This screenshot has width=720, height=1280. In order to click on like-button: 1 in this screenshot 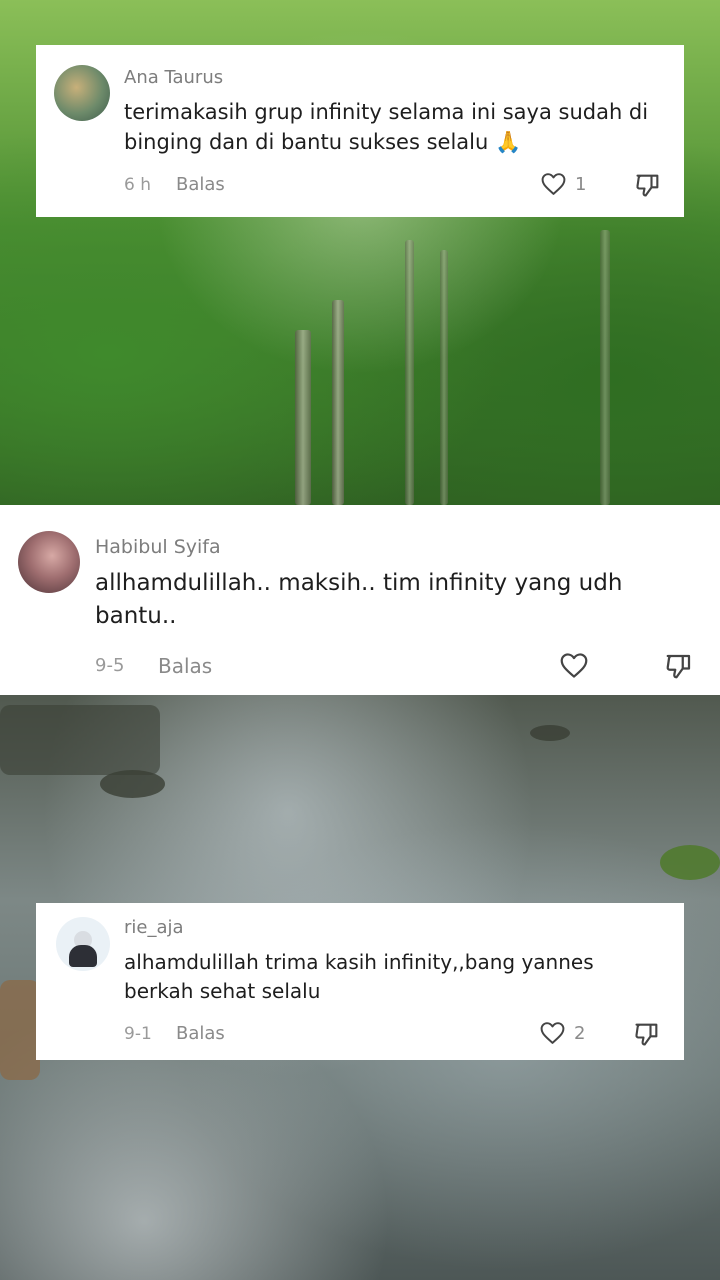, I will do `click(563, 184)`.